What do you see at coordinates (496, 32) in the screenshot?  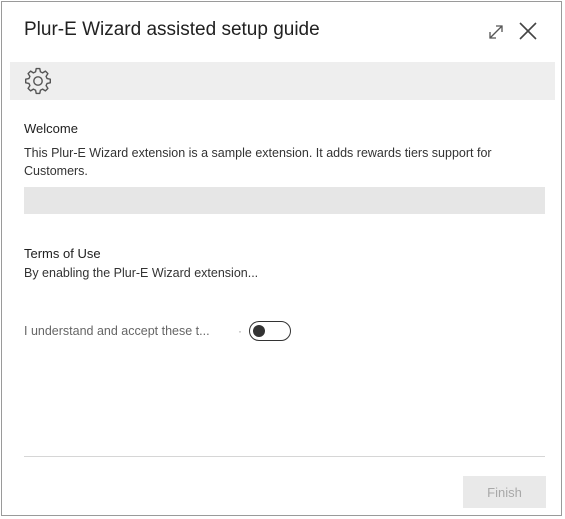 I see `expand-icon` at bounding box center [496, 32].